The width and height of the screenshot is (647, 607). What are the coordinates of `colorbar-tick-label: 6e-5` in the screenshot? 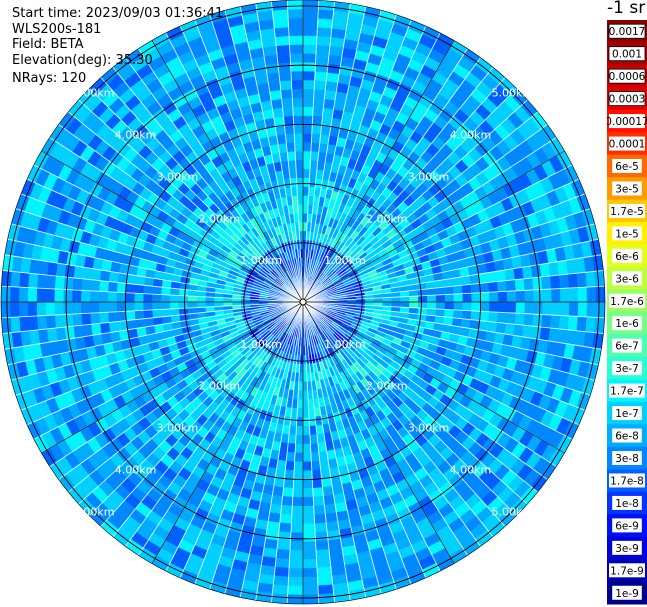 It's located at (627, 167).